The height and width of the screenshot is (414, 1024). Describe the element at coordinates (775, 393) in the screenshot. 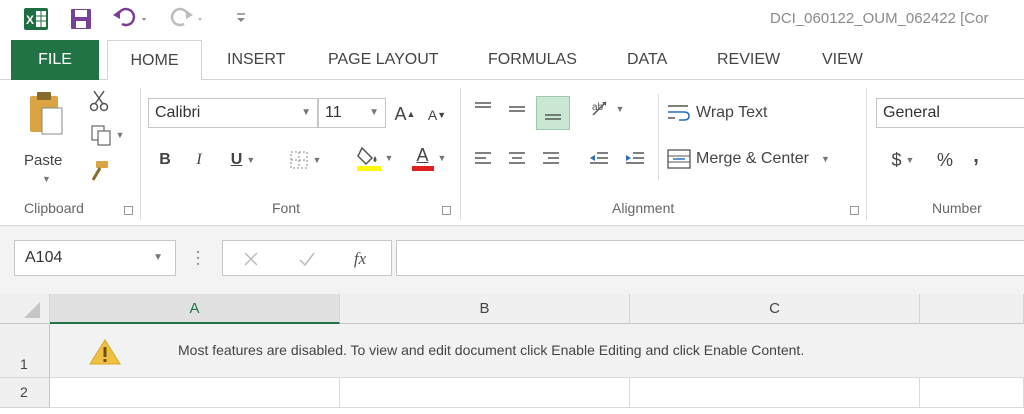

I see `cell-c2` at that location.